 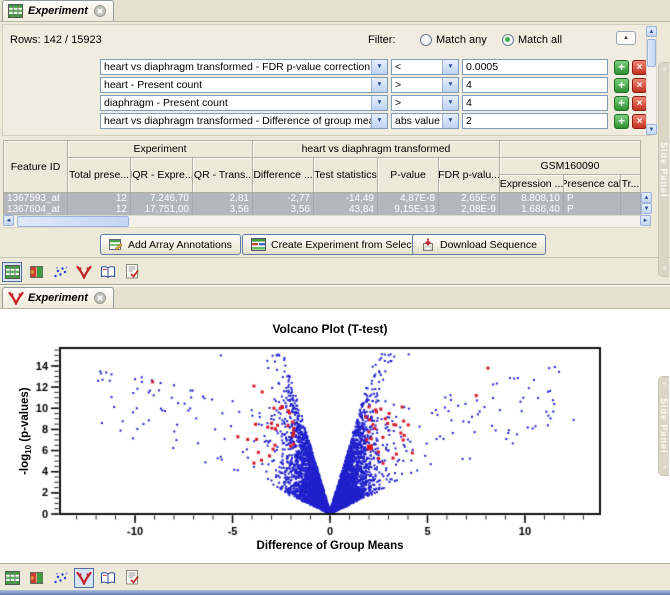 What do you see at coordinates (592, 184) in the screenshot?
I see `column-header: Presence call` at bounding box center [592, 184].